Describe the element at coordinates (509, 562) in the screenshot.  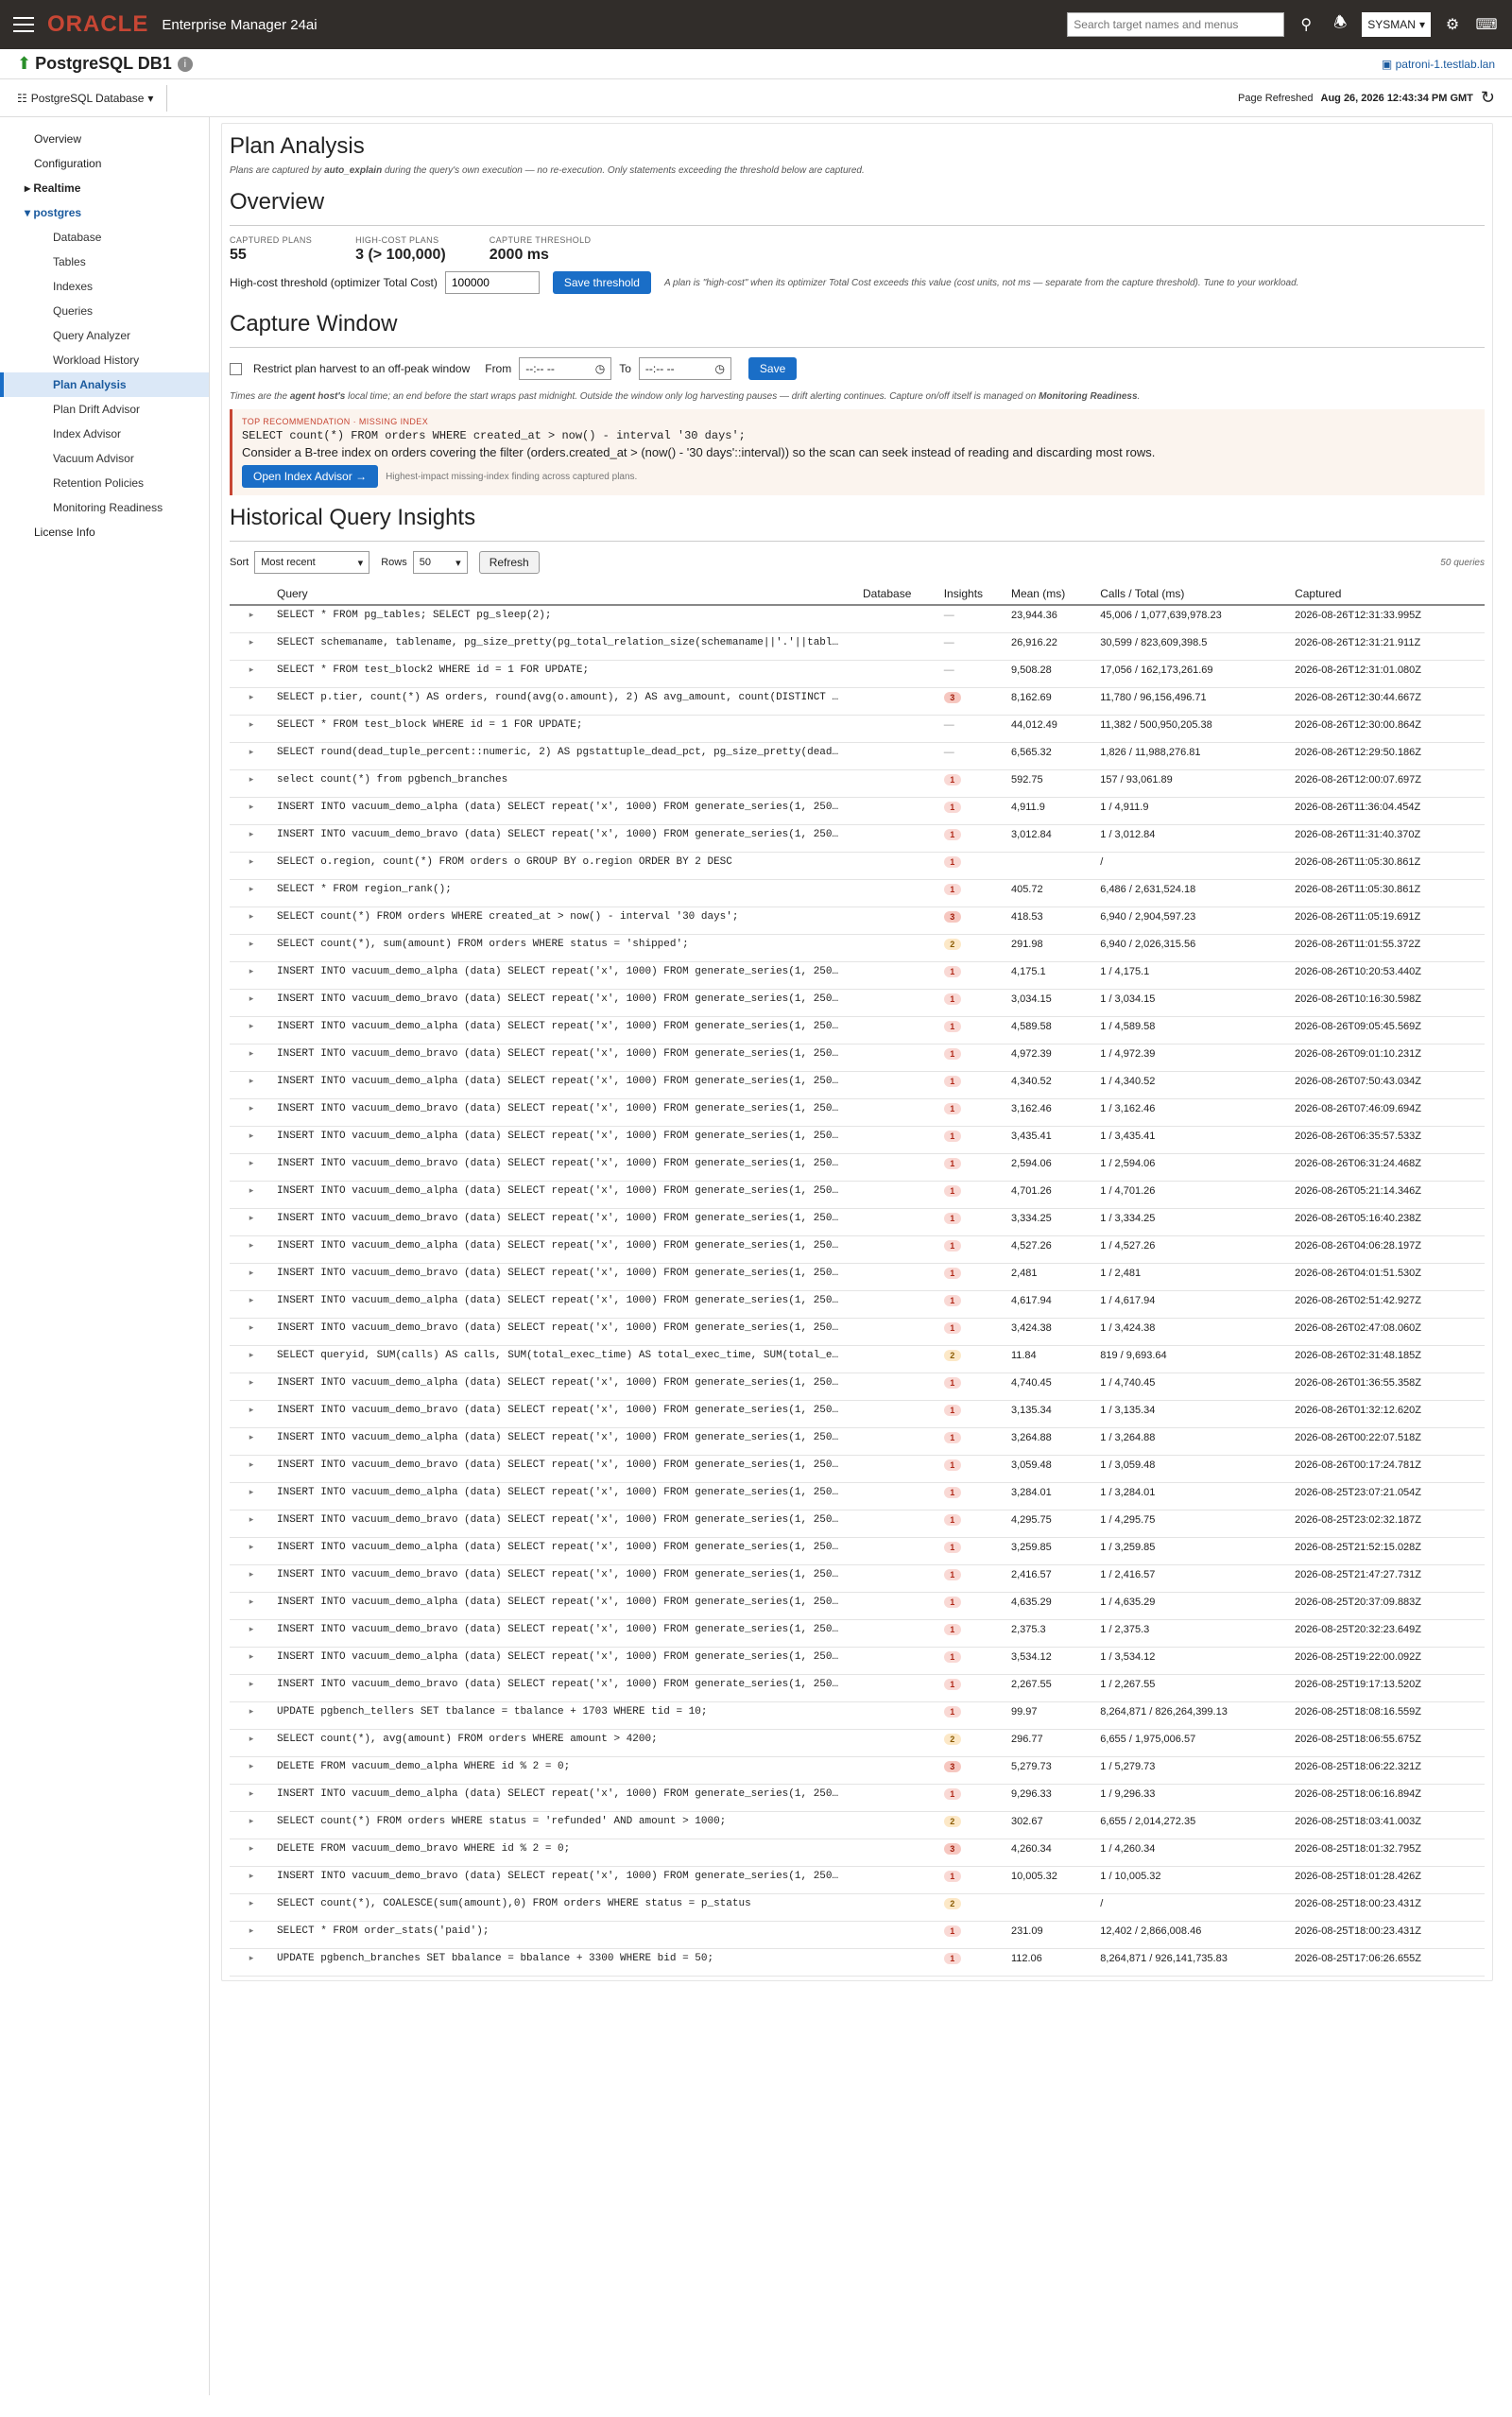
I see `refresh-button: Refresh` at that location.